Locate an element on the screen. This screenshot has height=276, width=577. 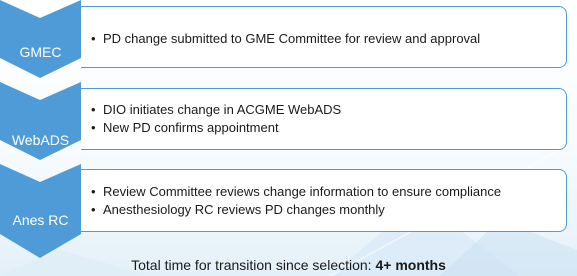
step-3-label: Anes RC is located at coordinates (40, 220).